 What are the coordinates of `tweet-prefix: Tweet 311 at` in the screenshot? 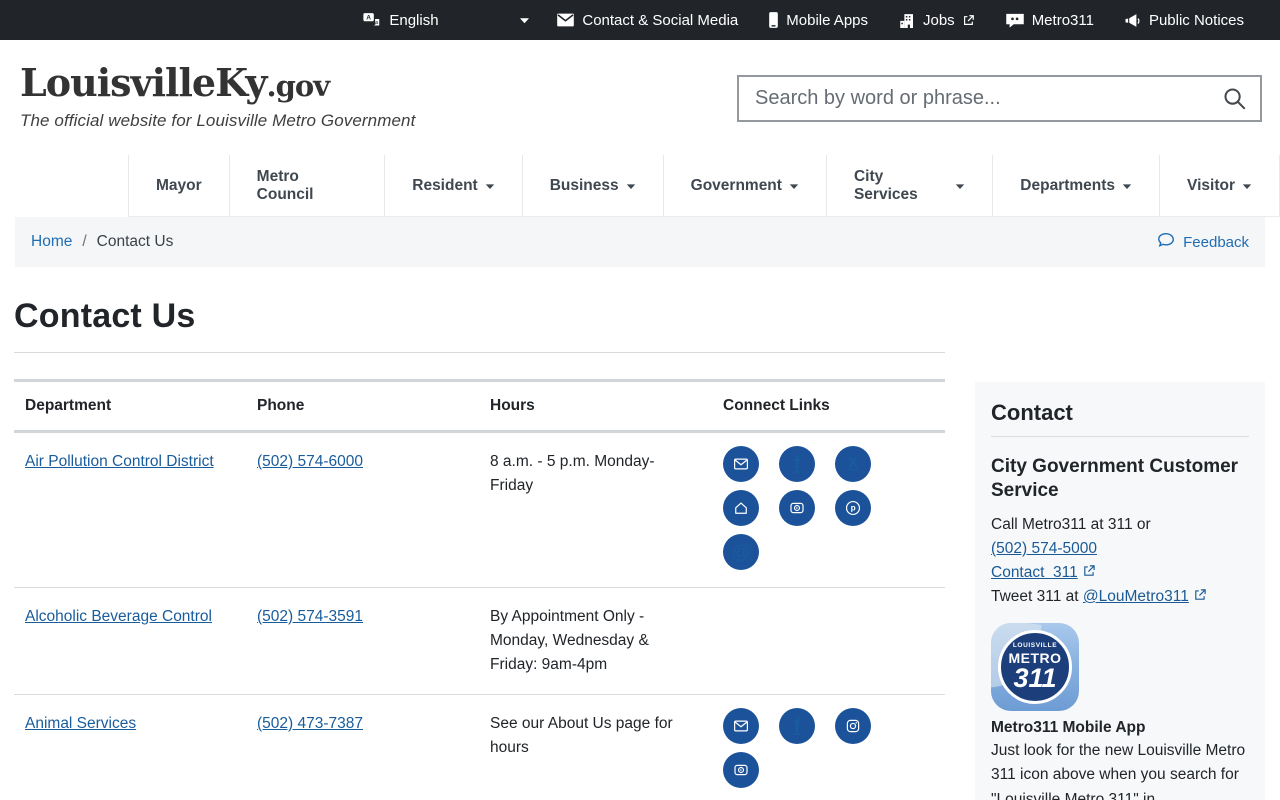 It's located at (1037, 596).